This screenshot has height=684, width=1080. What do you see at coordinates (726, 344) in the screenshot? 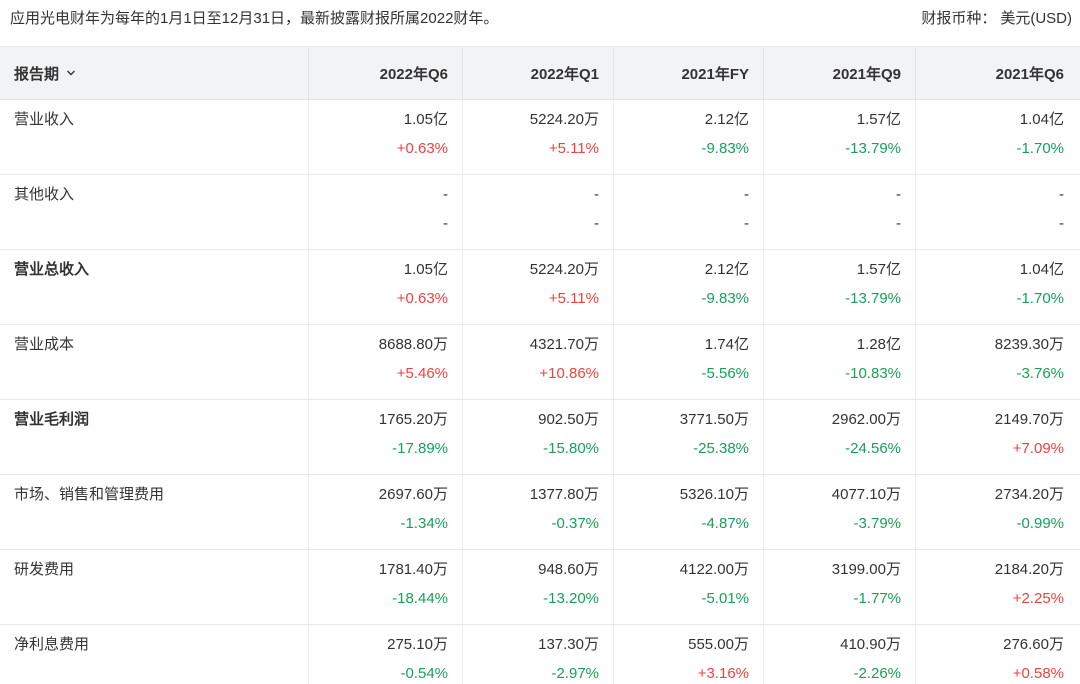
I see `cell-value: 1.74亿` at bounding box center [726, 344].